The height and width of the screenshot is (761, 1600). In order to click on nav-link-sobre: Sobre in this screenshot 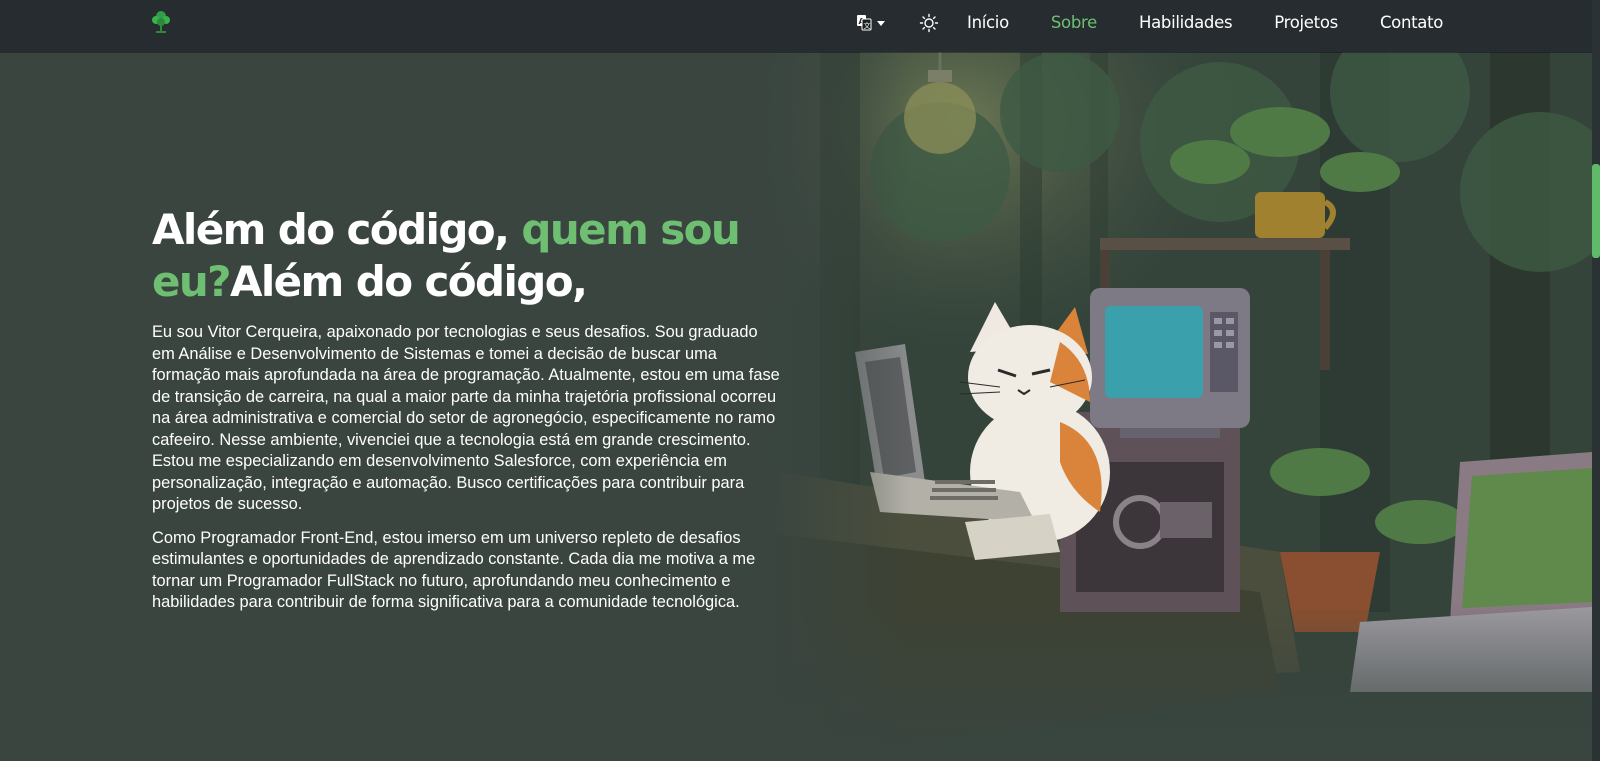, I will do `click(1074, 22)`.